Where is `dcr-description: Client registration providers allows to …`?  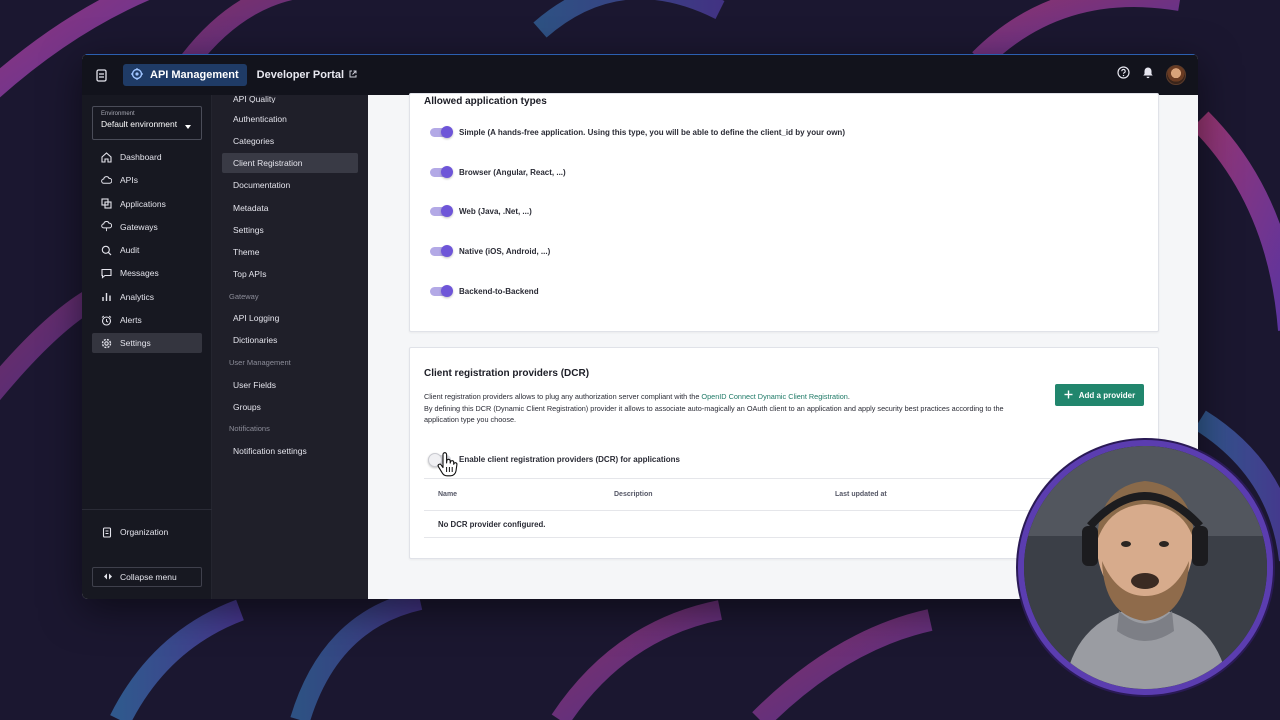
dcr-description: Client registration providers allows to … is located at coordinates (729, 408).